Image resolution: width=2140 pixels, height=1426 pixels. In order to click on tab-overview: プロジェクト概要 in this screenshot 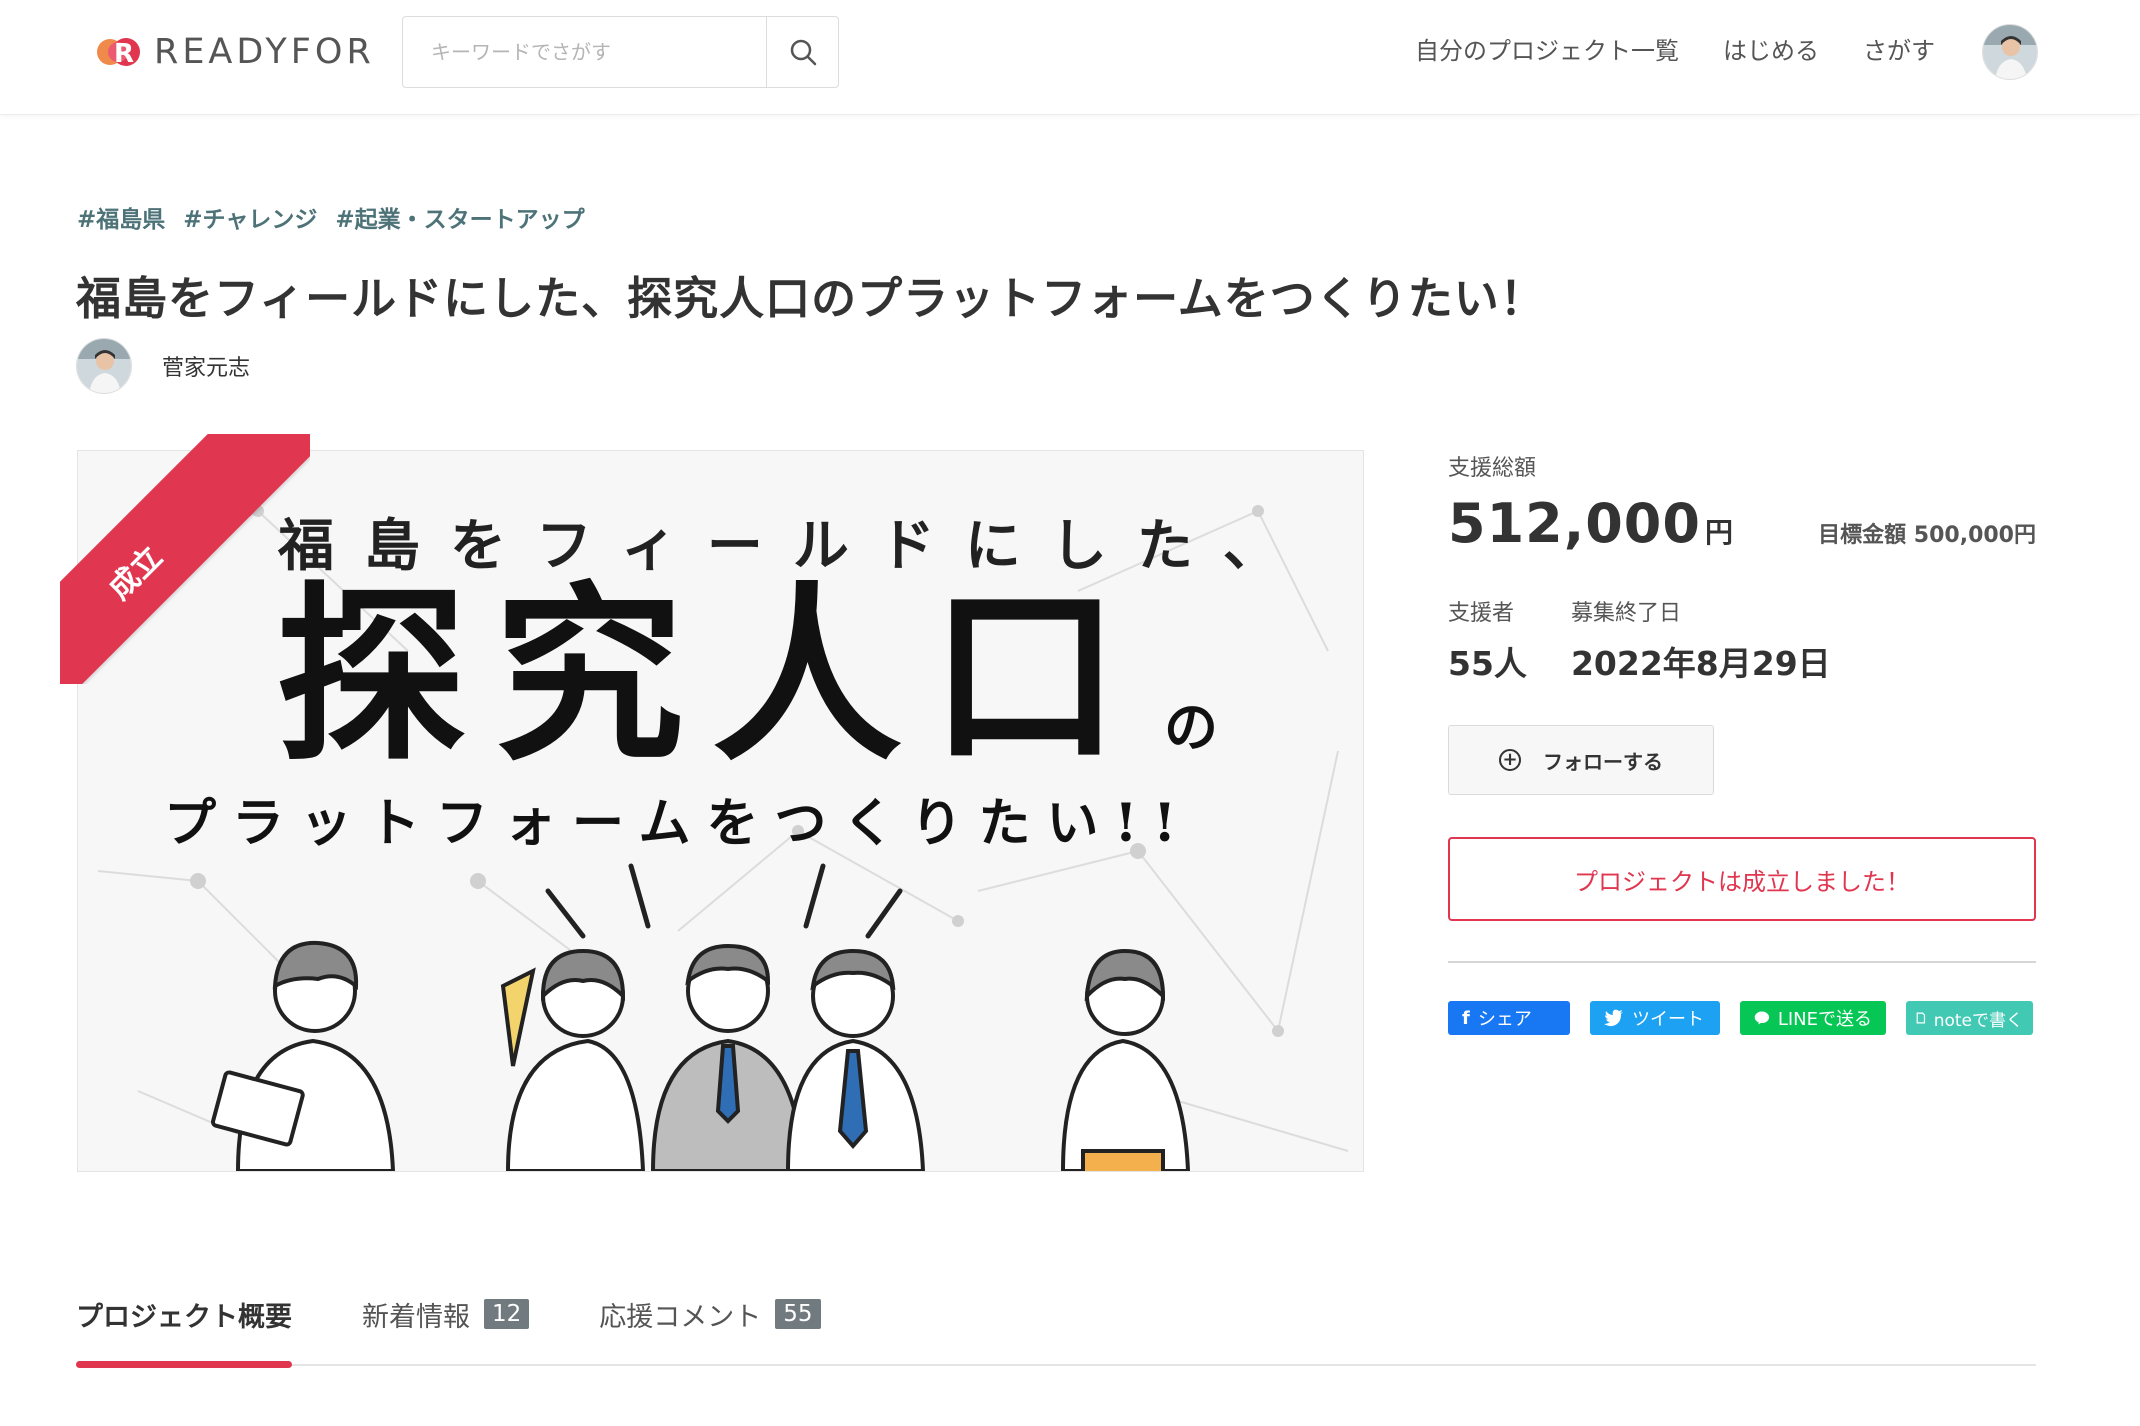, I will do `click(184, 1324)`.